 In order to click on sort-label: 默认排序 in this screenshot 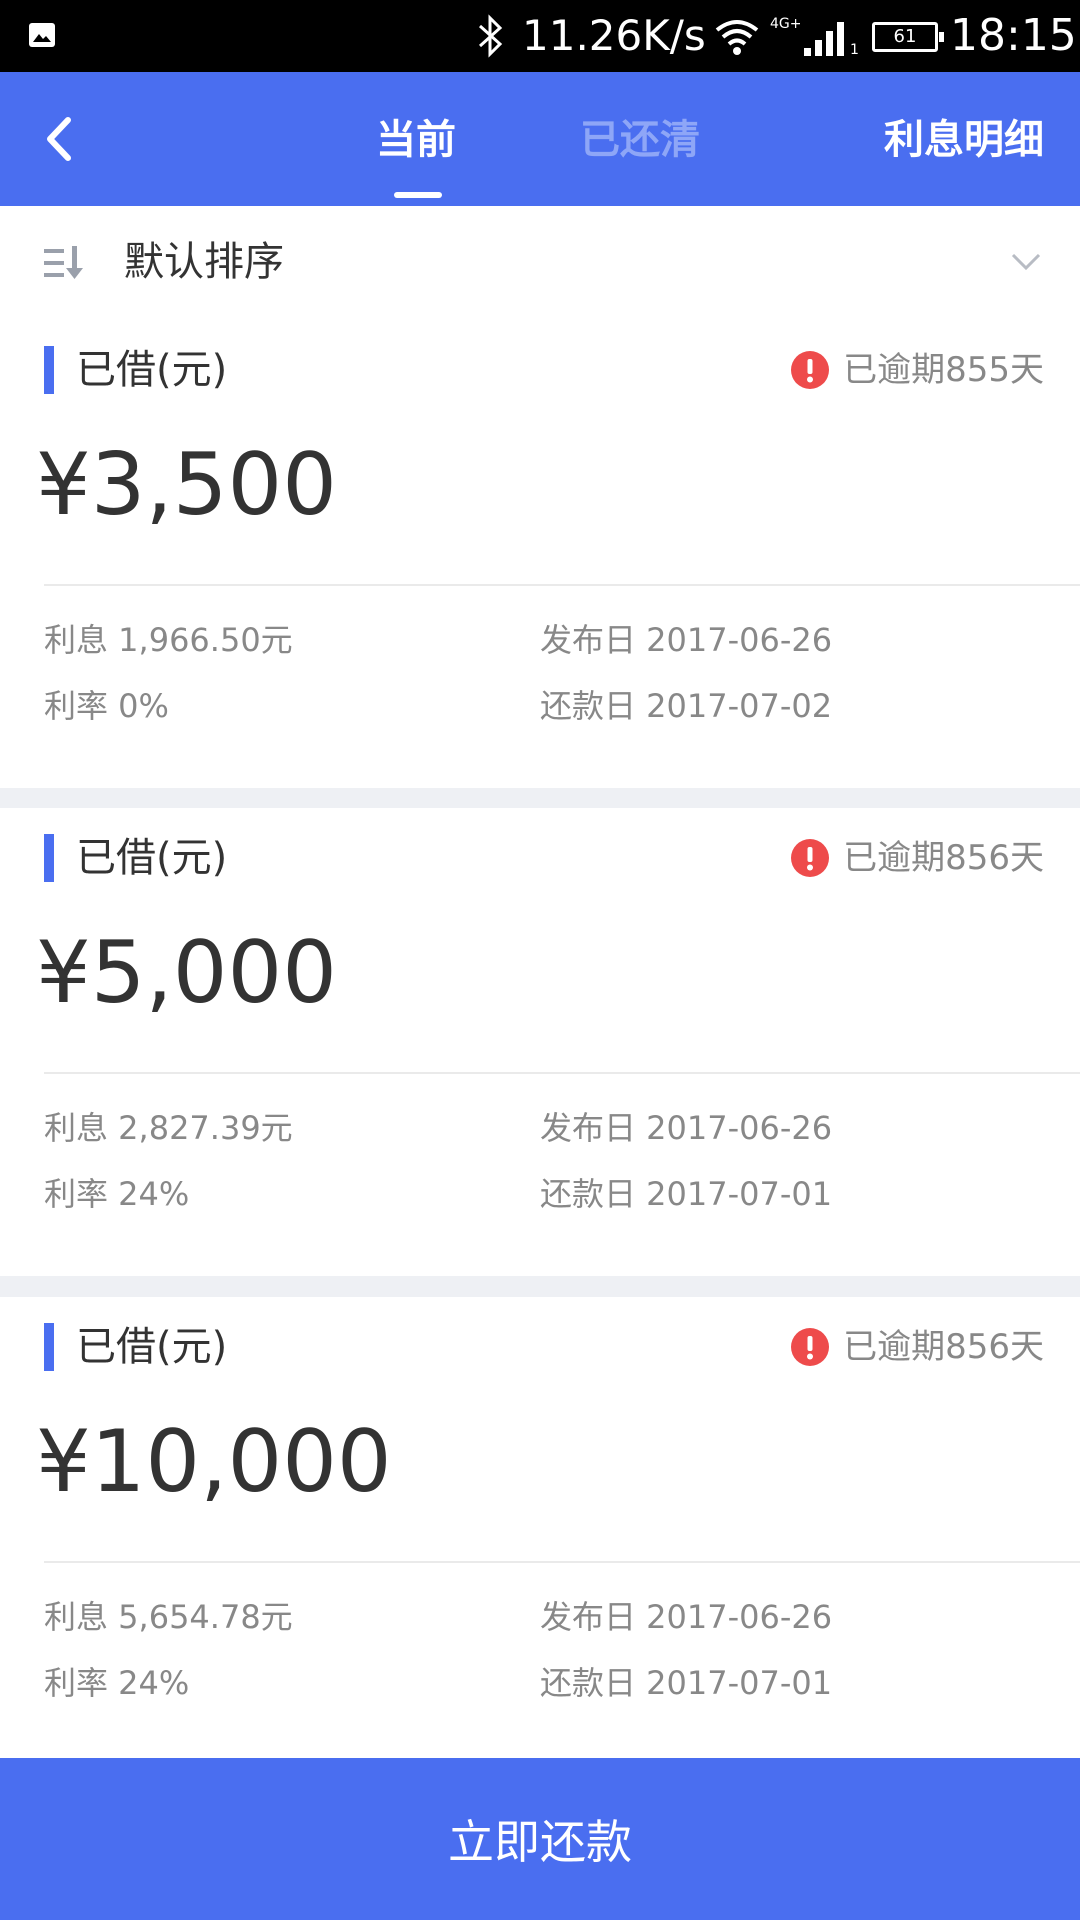, I will do `click(204, 262)`.